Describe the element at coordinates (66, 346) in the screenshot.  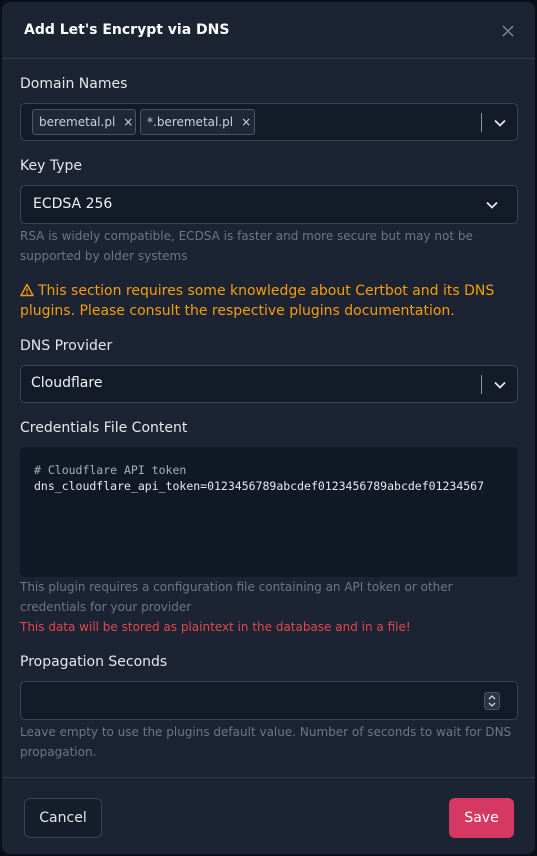
I see `dns-provider-label: DNS Provider` at that location.